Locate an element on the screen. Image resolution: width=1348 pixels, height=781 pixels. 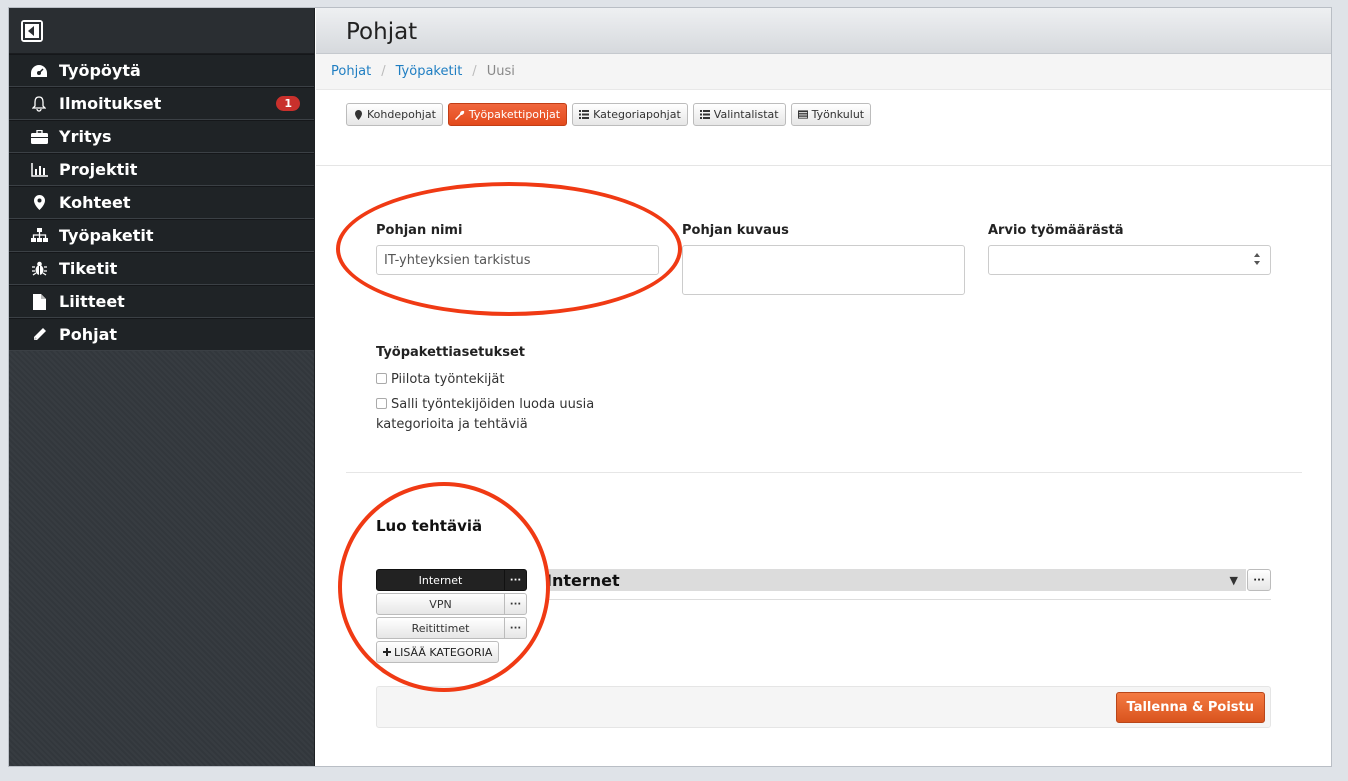
sidebar-item-tyopaketit: Työpaketit is located at coordinates (161, 235).